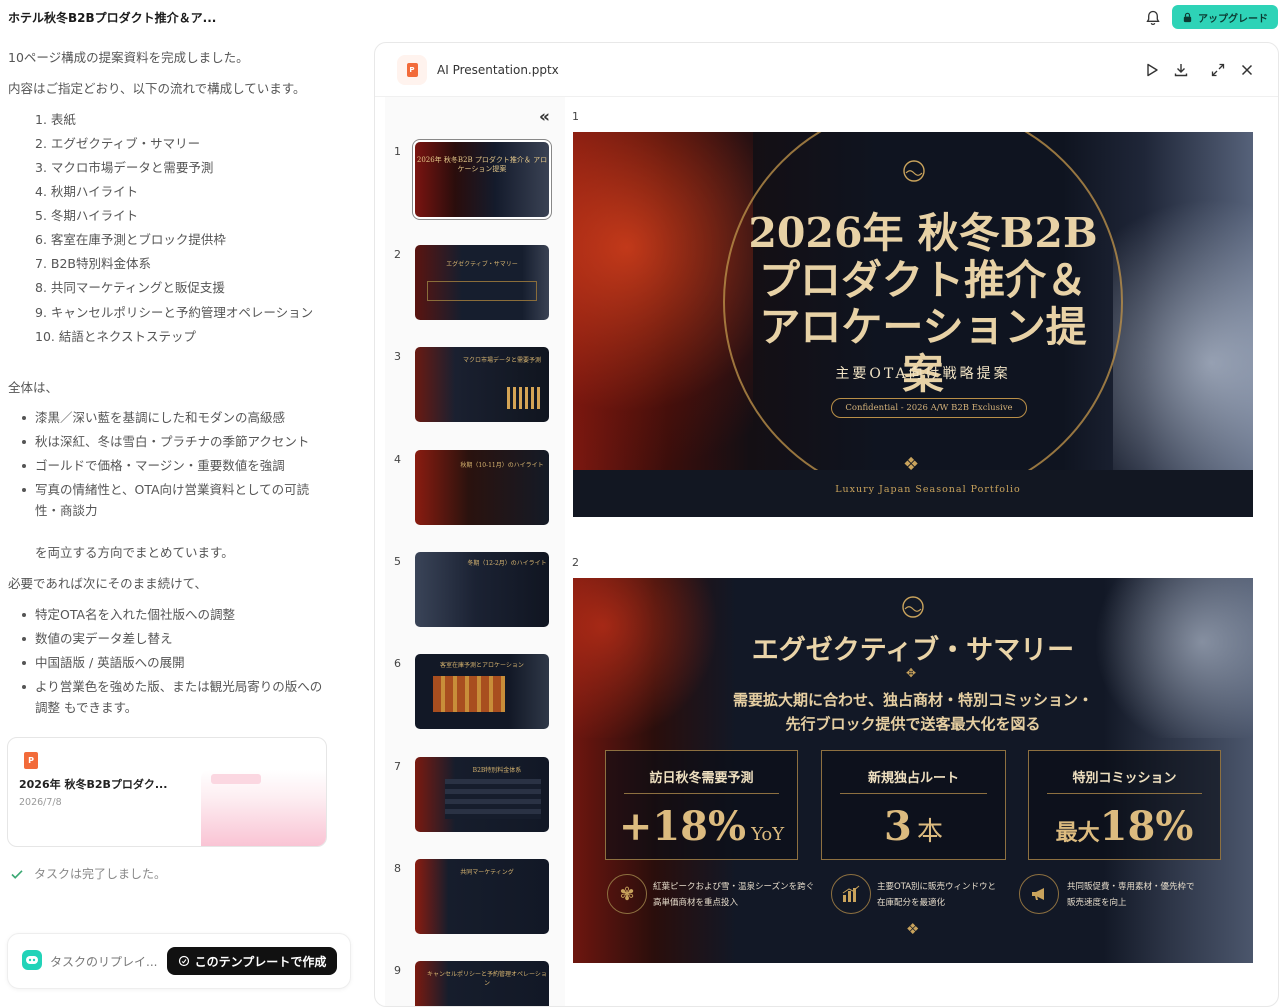 This screenshot has width=1280, height=1007. What do you see at coordinates (469, 694) in the screenshot?
I see `thumbnail-heatmap` at bounding box center [469, 694].